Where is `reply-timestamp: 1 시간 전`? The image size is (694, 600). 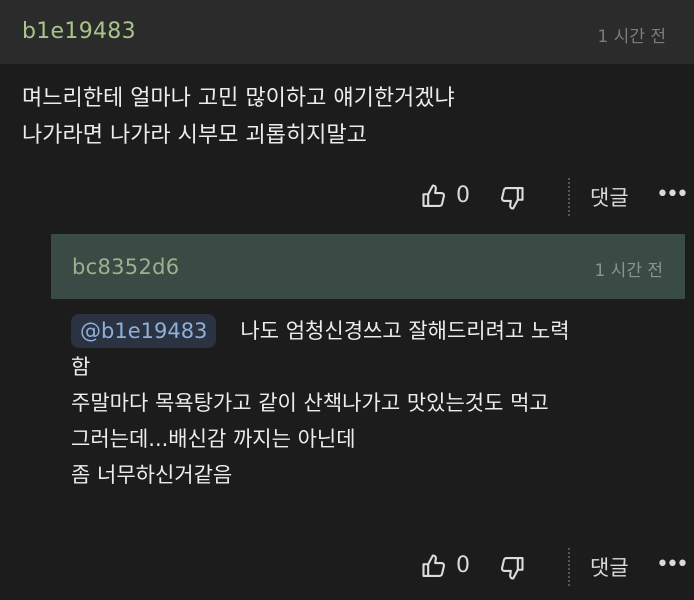 reply-timestamp: 1 시간 전 is located at coordinates (628, 271).